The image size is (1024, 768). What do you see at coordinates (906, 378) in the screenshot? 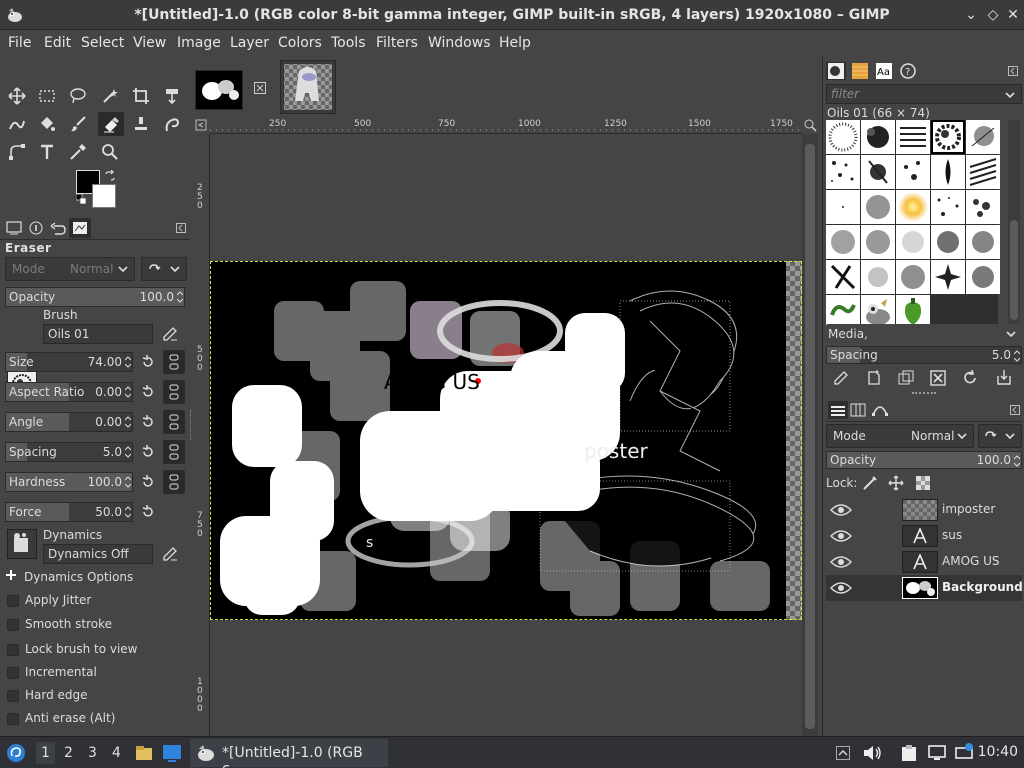
I see `duplicate-brush-icon` at bounding box center [906, 378].